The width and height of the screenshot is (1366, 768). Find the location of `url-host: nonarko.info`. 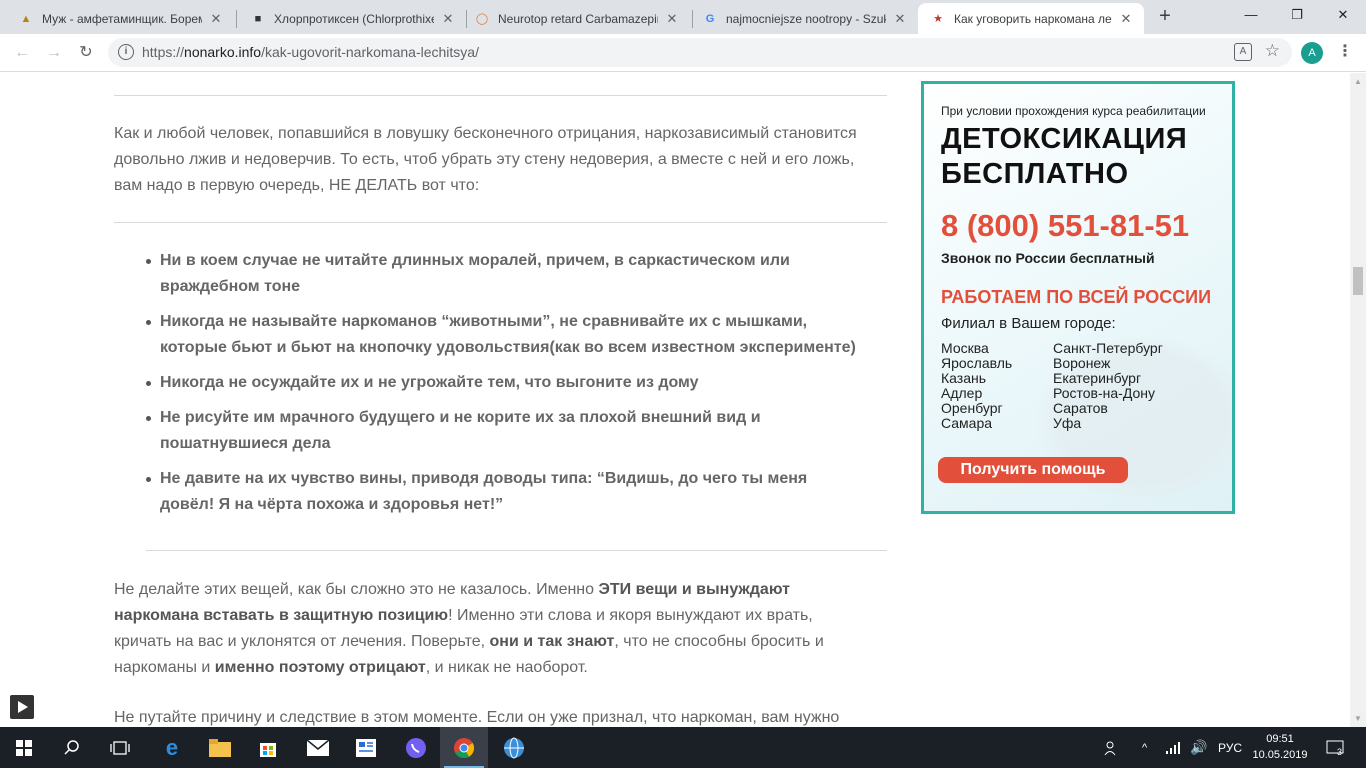

url-host: nonarko.info is located at coordinates (223, 52).